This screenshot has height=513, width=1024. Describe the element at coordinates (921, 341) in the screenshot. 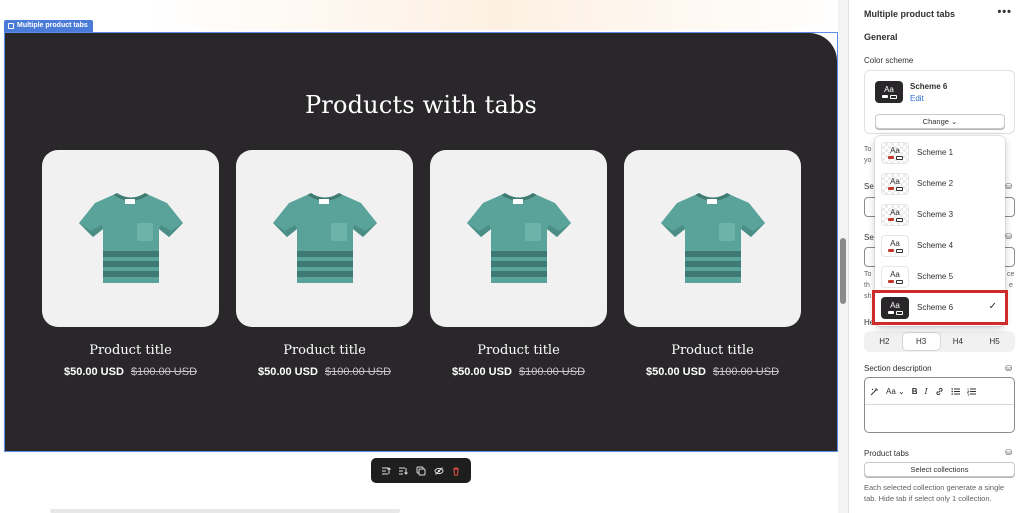

I see `heading-option-h3: H3` at that location.